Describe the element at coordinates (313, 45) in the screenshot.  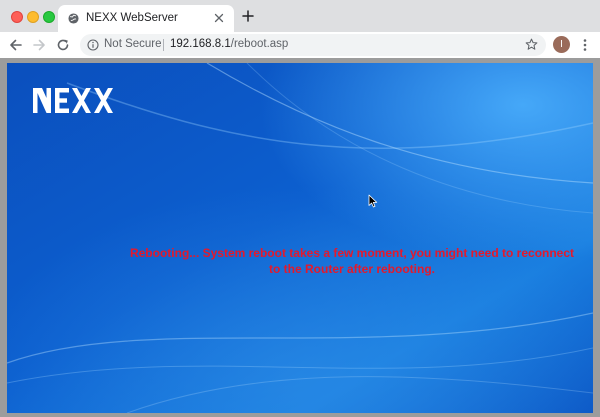
I see `address-bar: Not Secure 192.168.8.1/reboot.asp` at that location.